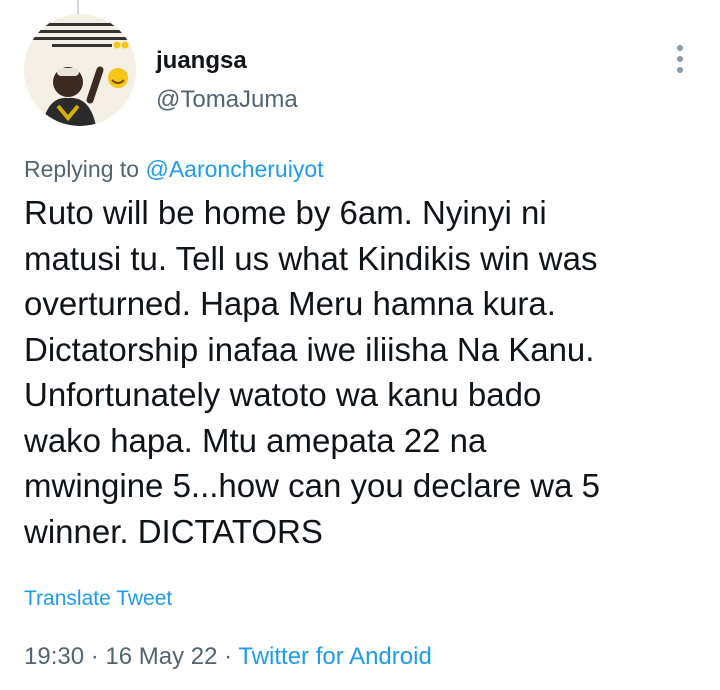  Describe the element at coordinates (334, 656) in the screenshot. I see `tweet-source-link: Twitter for Android` at that location.